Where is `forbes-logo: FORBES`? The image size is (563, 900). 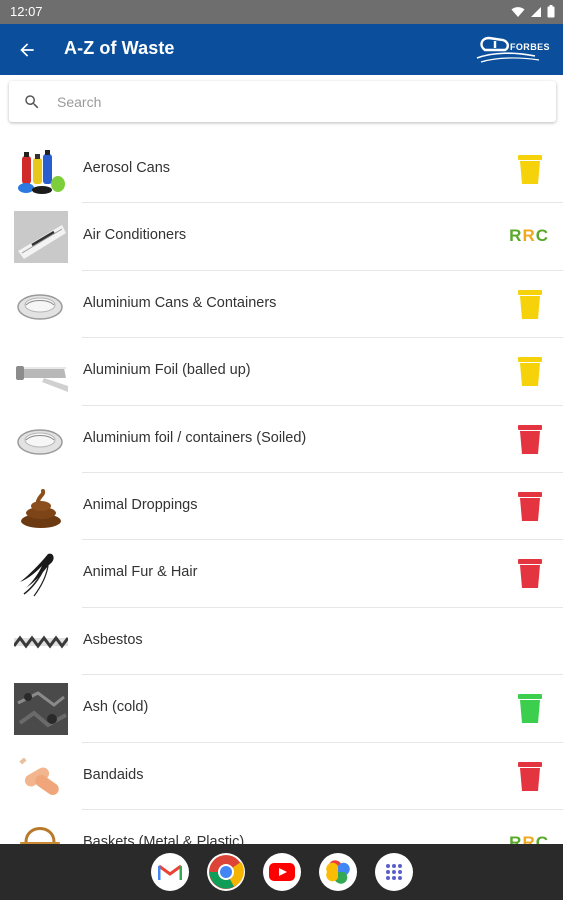
forbes-logo: FORBES is located at coordinates (517, 49).